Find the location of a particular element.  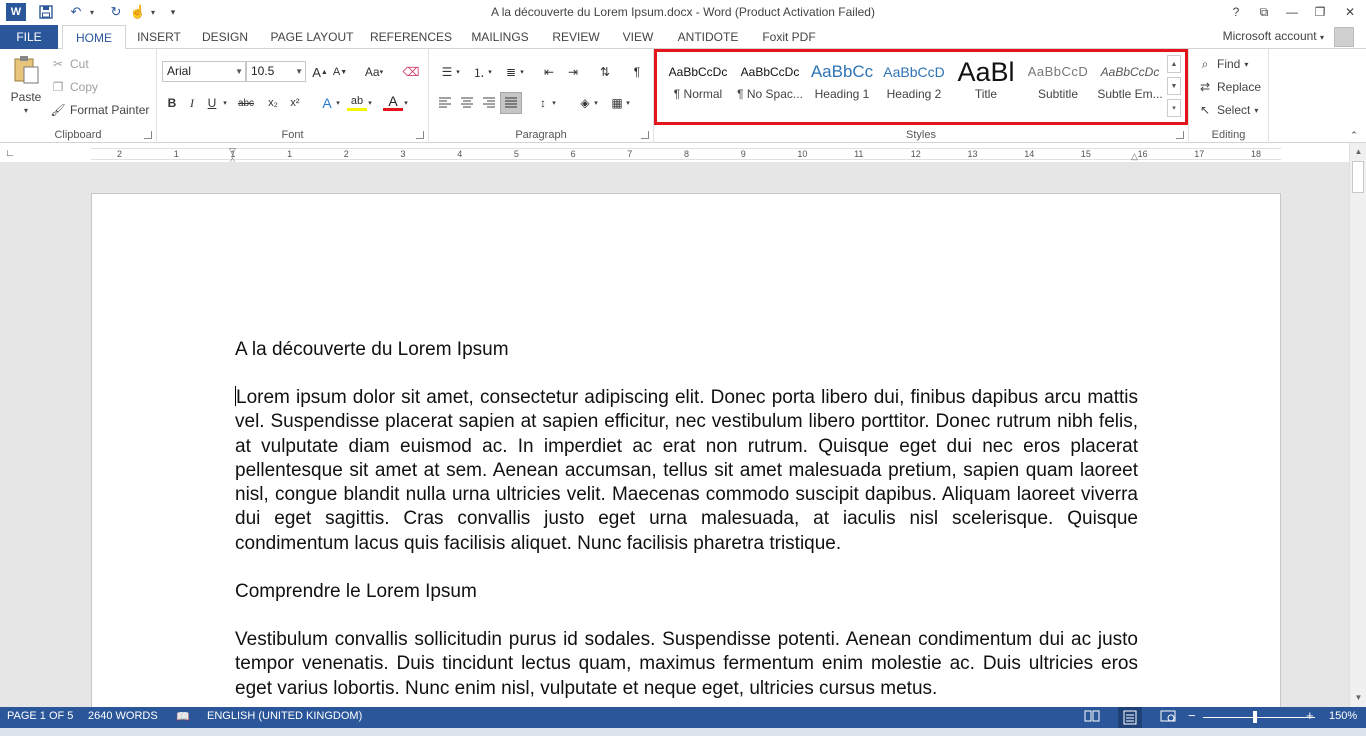

print-layout-icon is located at coordinates (1130, 717).